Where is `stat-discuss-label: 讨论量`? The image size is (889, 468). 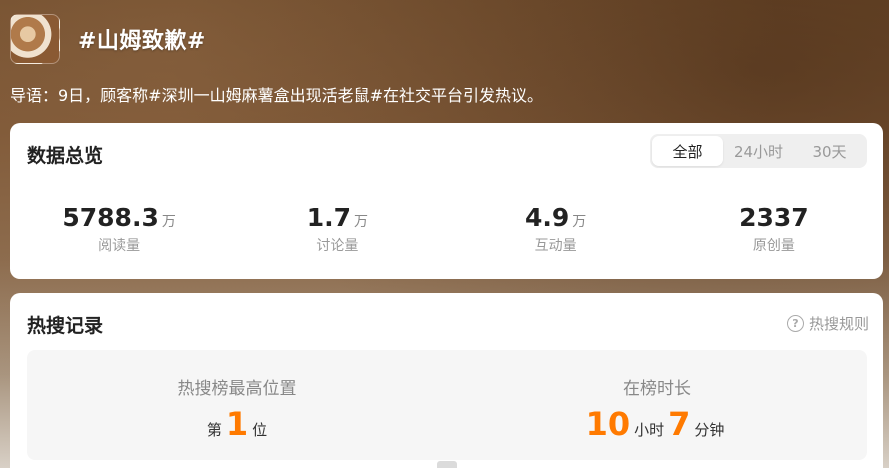 stat-discuss-label: 讨论量 is located at coordinates (337, 246).